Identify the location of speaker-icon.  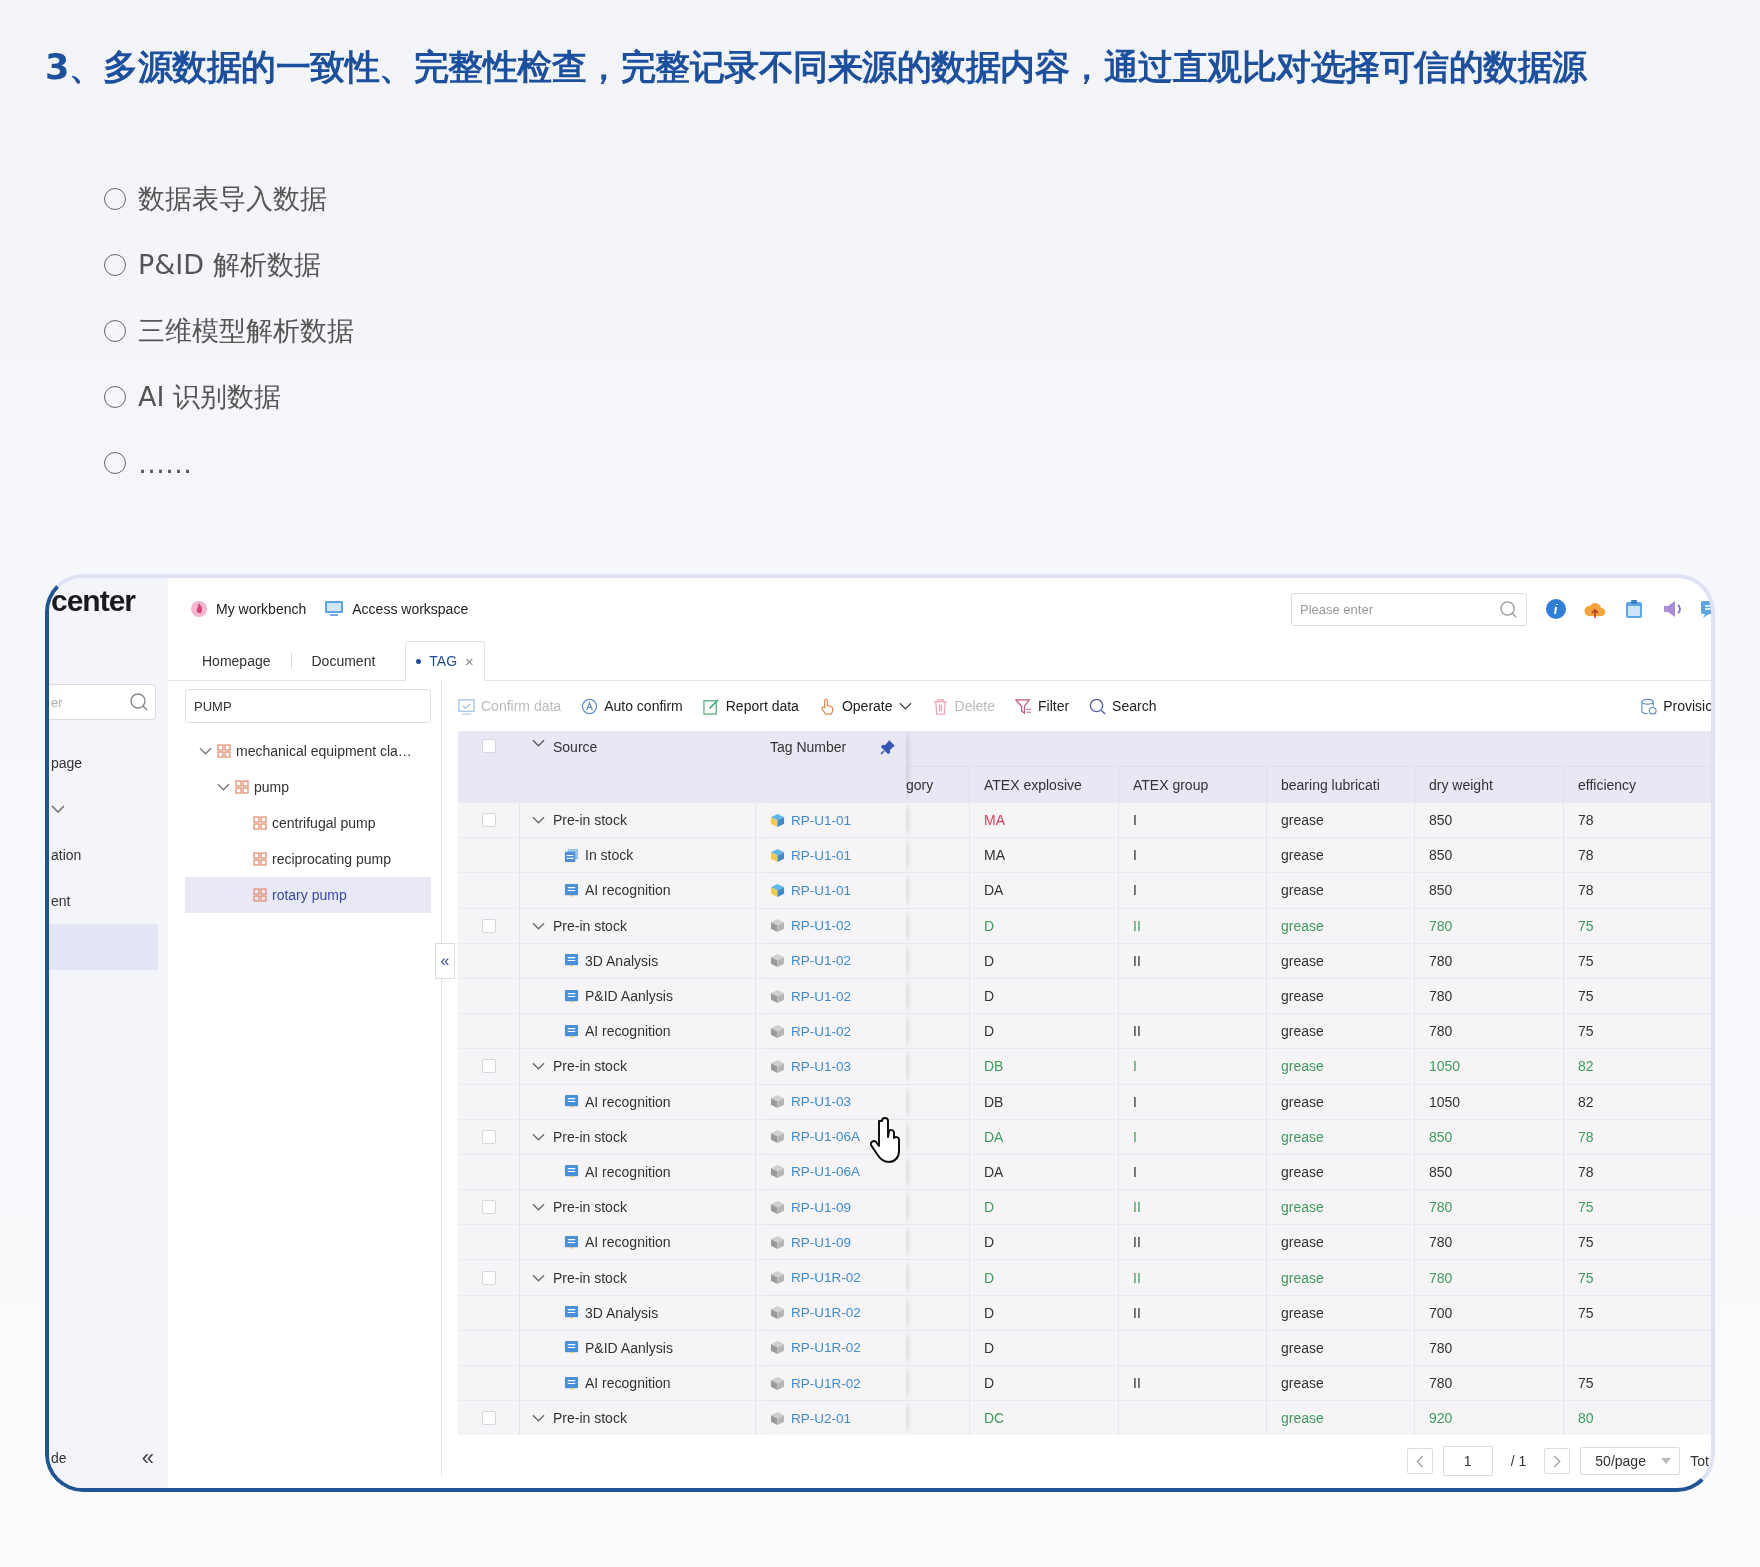
(1672, 609).